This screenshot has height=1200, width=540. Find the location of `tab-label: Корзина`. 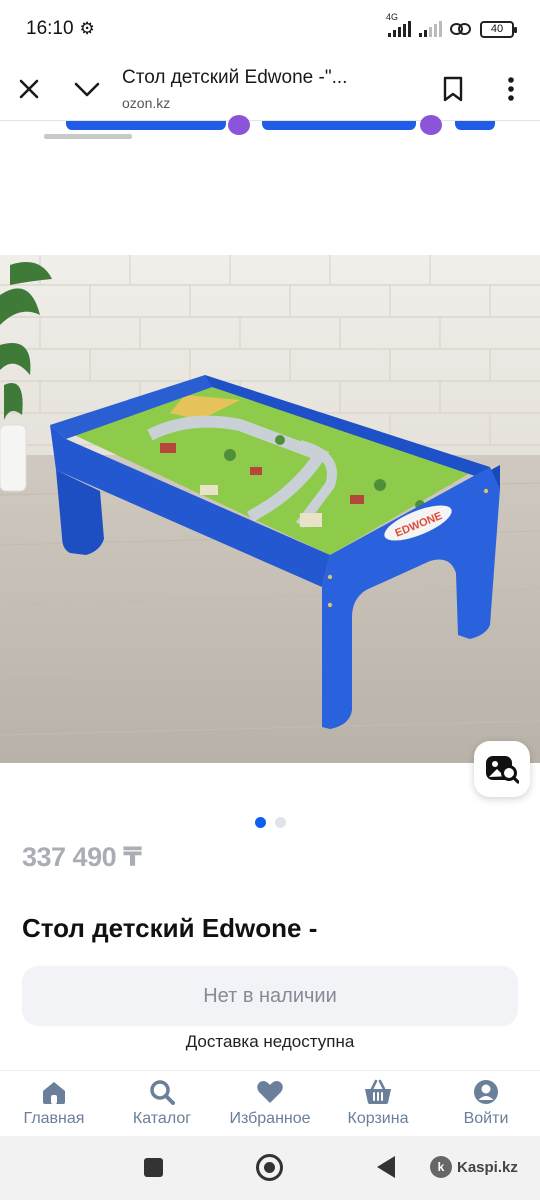

tab-label: Корзина is located at coordinates (378, 1118).